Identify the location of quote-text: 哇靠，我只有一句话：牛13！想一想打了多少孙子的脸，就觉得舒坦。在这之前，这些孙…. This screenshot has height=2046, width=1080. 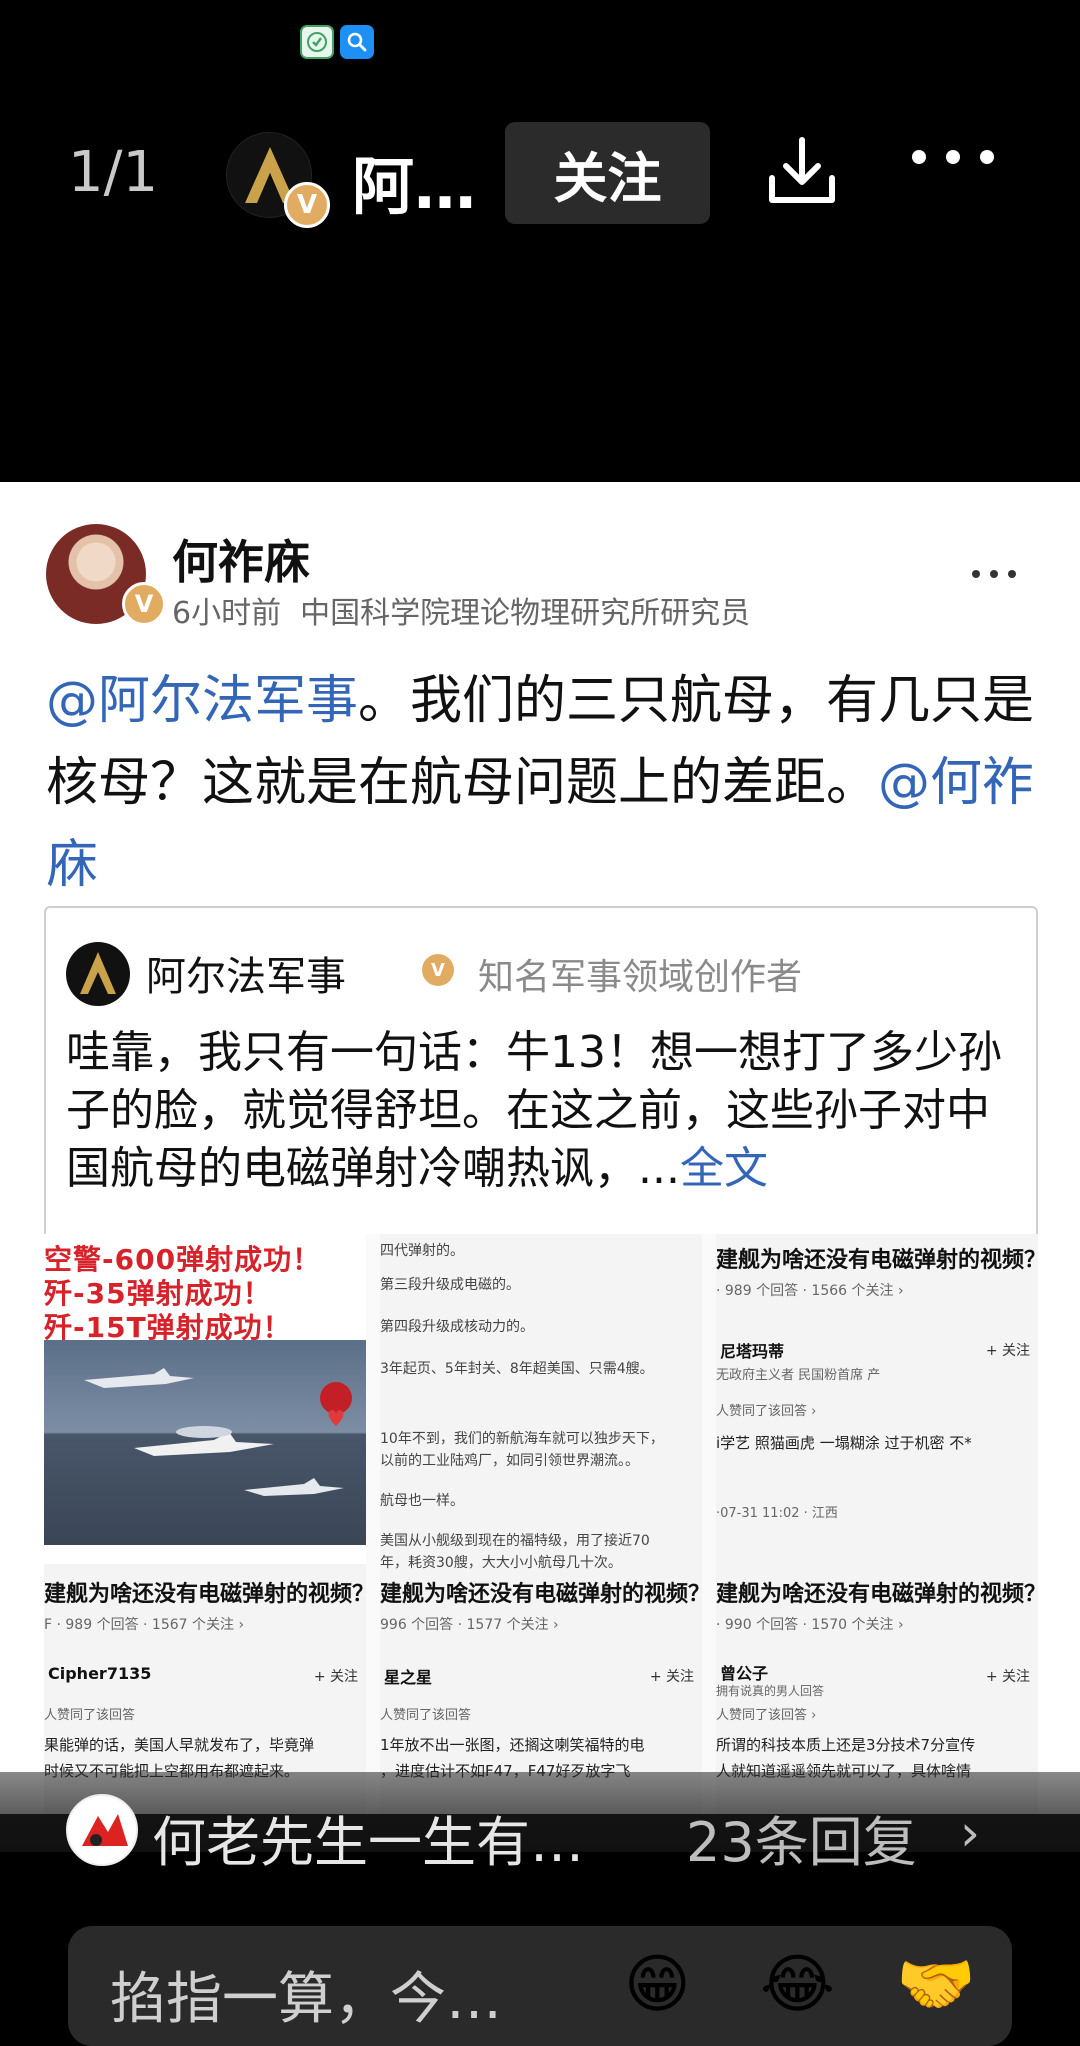
(534, 1110).